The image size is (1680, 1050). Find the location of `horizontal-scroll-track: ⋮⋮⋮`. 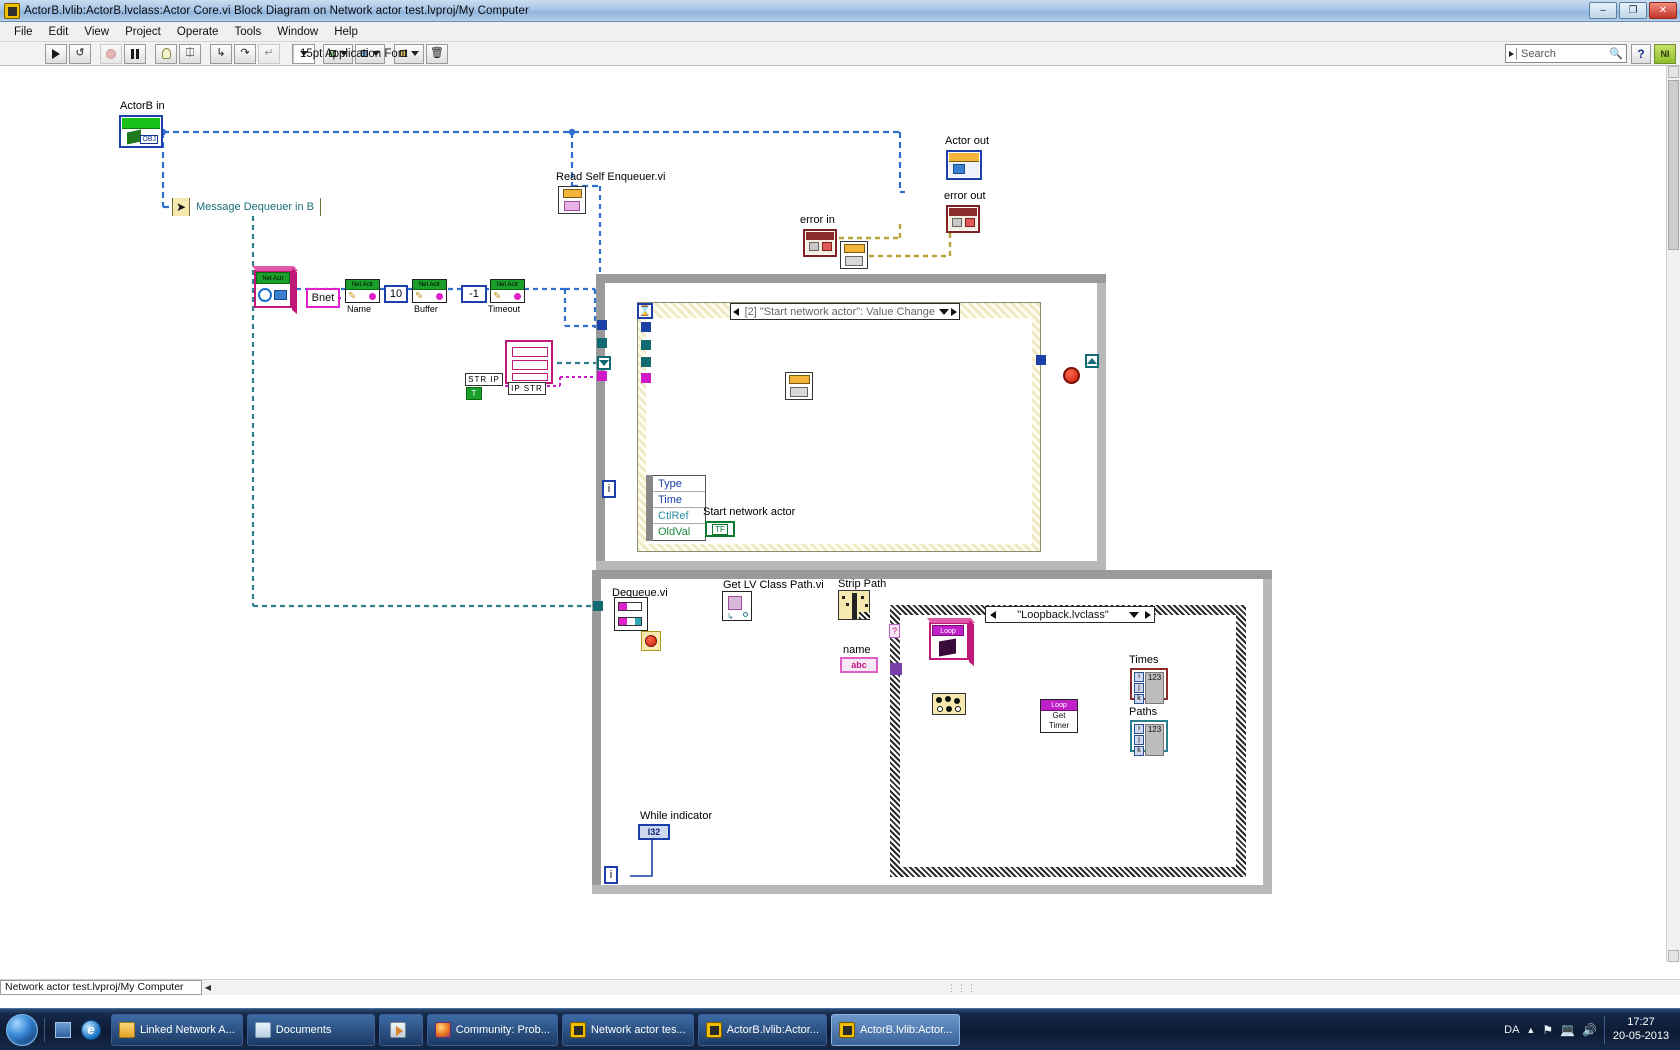

horizontal-scroll-track: ⋮⋮⋮ is located at coordinates (947, 987).